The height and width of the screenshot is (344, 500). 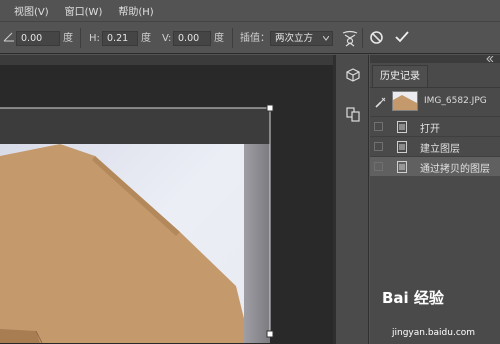 What do you see at coordinates (490, 59) in the screenshot?
I see `collapse-arrows-icon` at bounding box center [490, 59].